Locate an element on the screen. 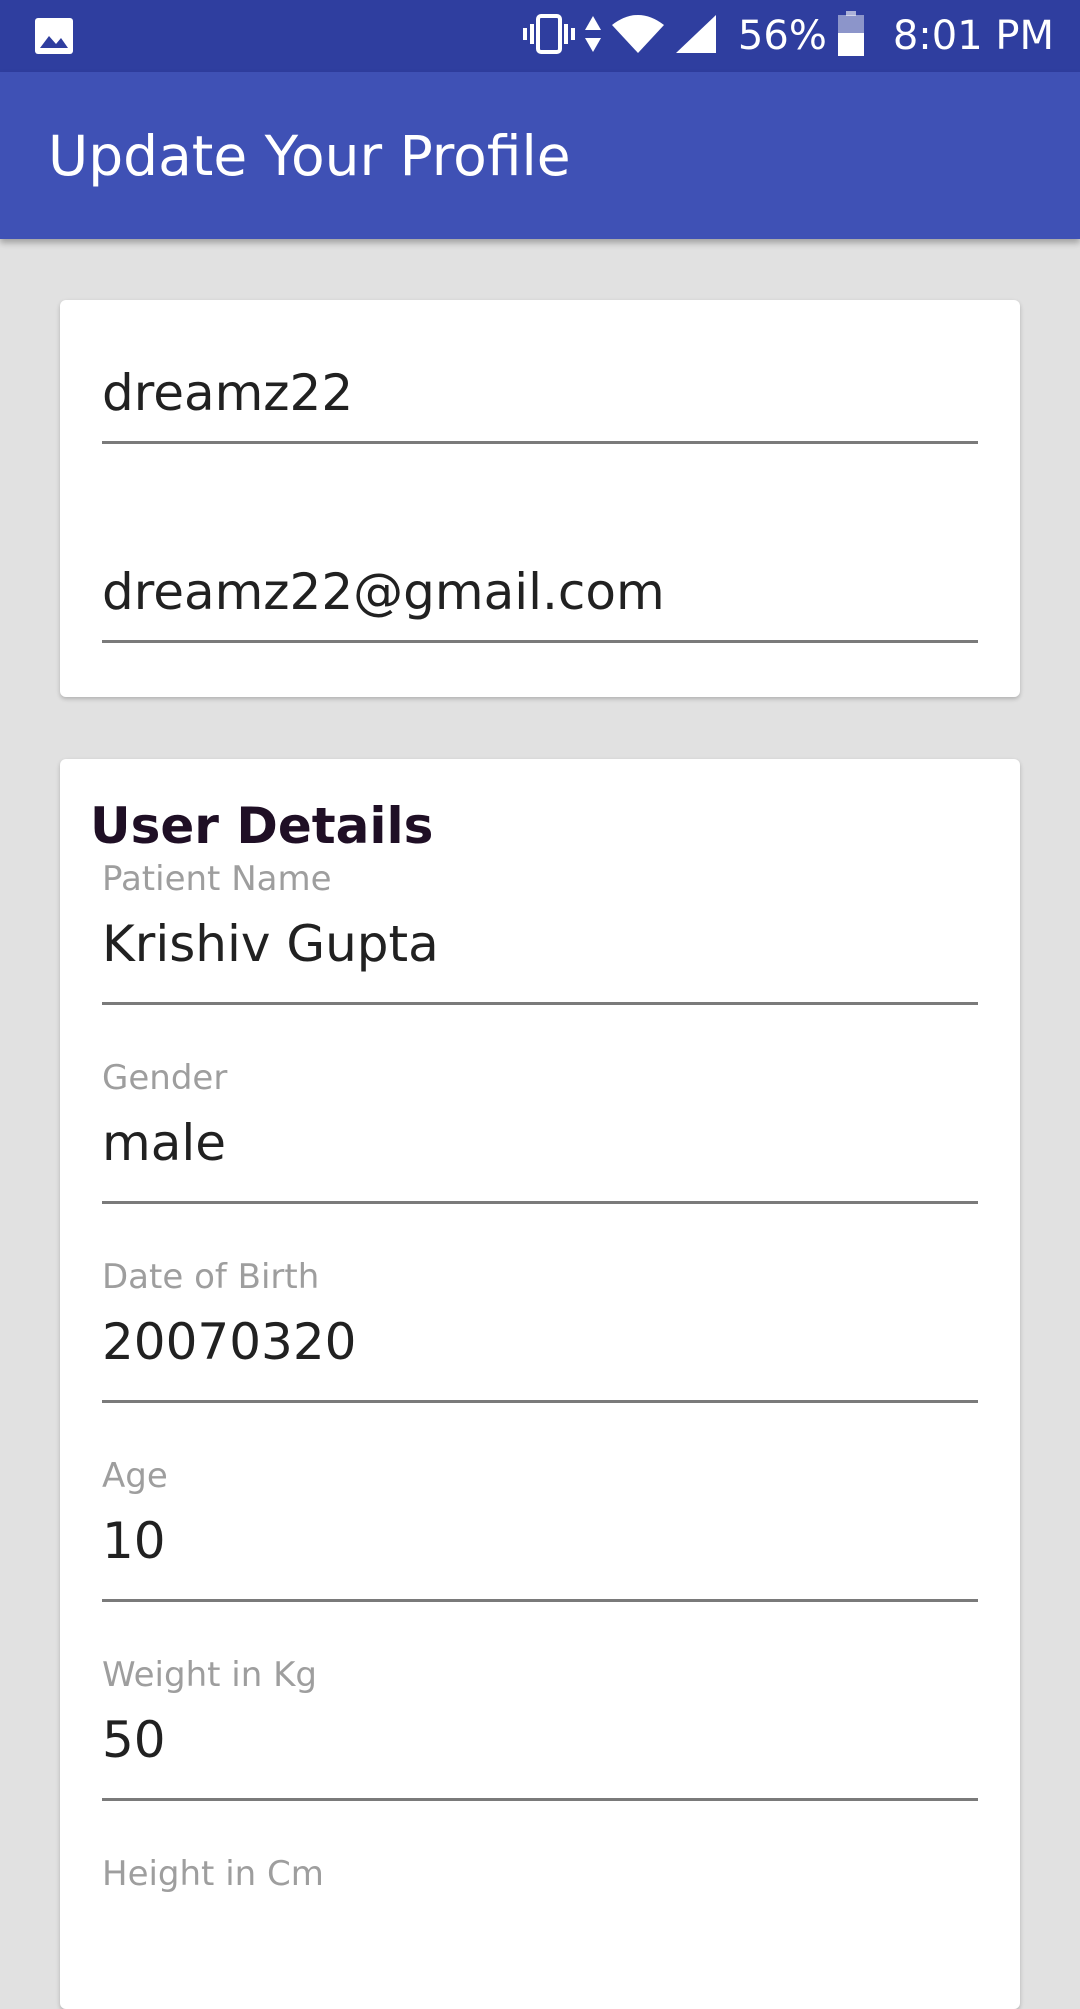 This screenshot has height=2009, width=1080. weight-field: Weight in Kg 50 is located at coordinates (540, 1728).